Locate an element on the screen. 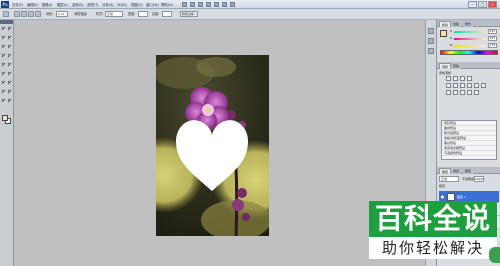  menu-help: 帮助(H) is located at coordinates (167, 5).